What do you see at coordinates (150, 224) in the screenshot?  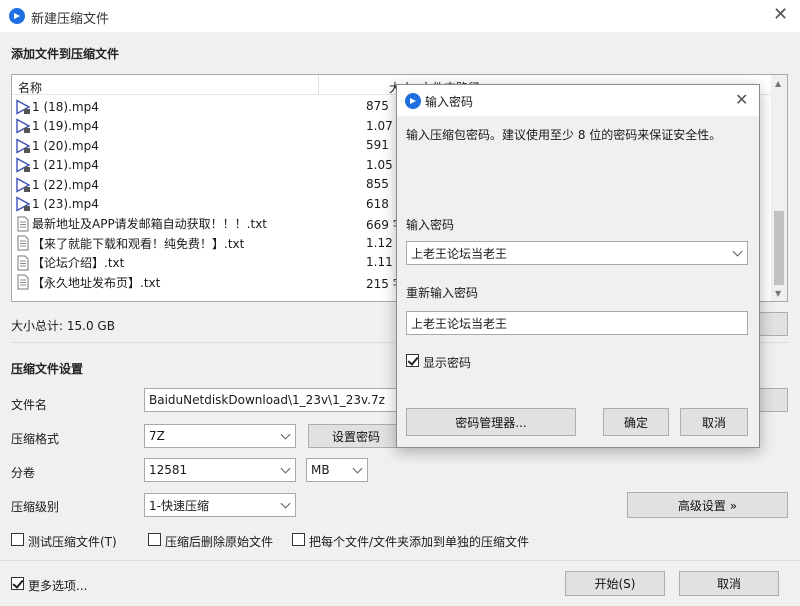 I see `file-name: 最新地址及APP请发邮箱自动获取！！！.txt` at bounding box center [150, 224].